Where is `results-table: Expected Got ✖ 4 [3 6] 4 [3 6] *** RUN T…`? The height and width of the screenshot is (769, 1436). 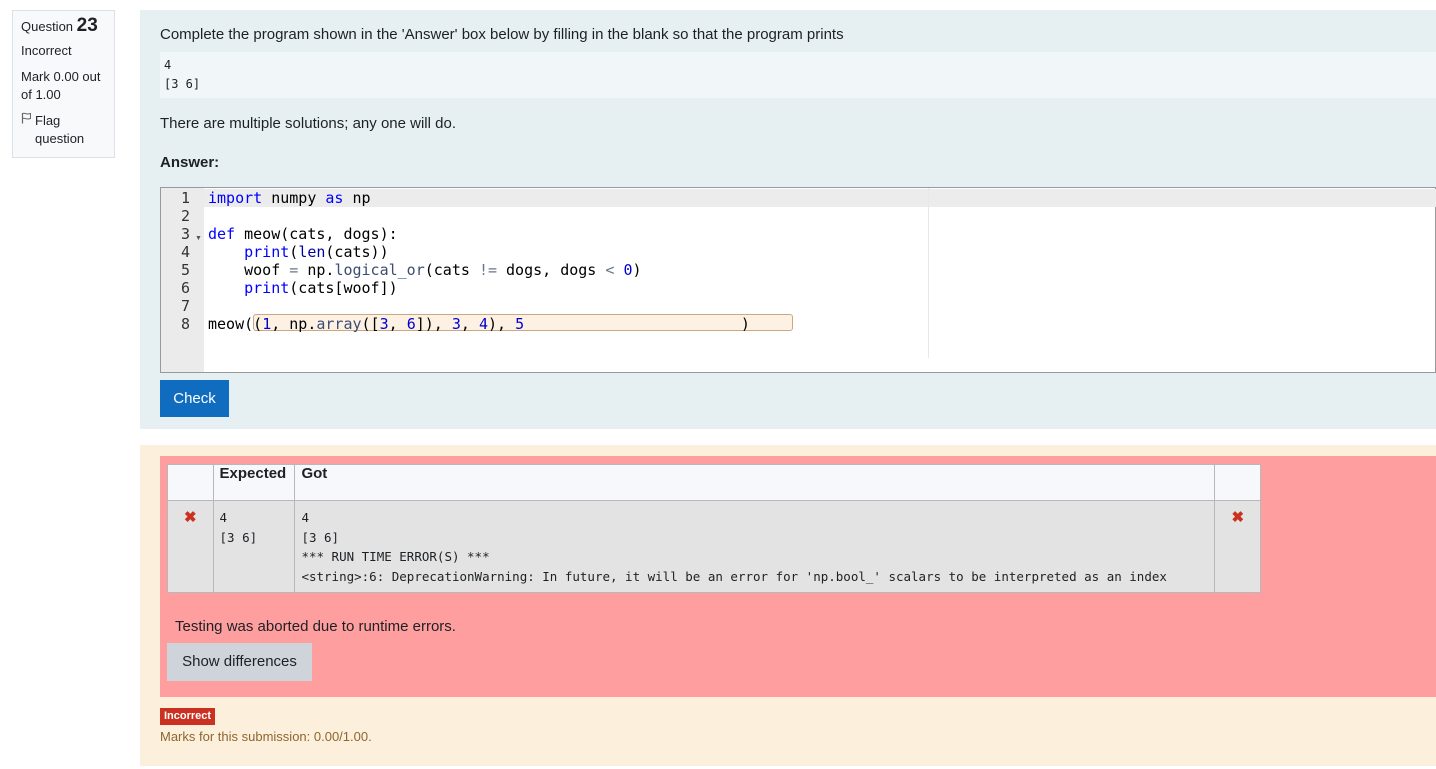 results-table: Expected Got ✖ 4 [3 6] 4 [3 6] *** RUN T… is located at coordinates (714, 528).